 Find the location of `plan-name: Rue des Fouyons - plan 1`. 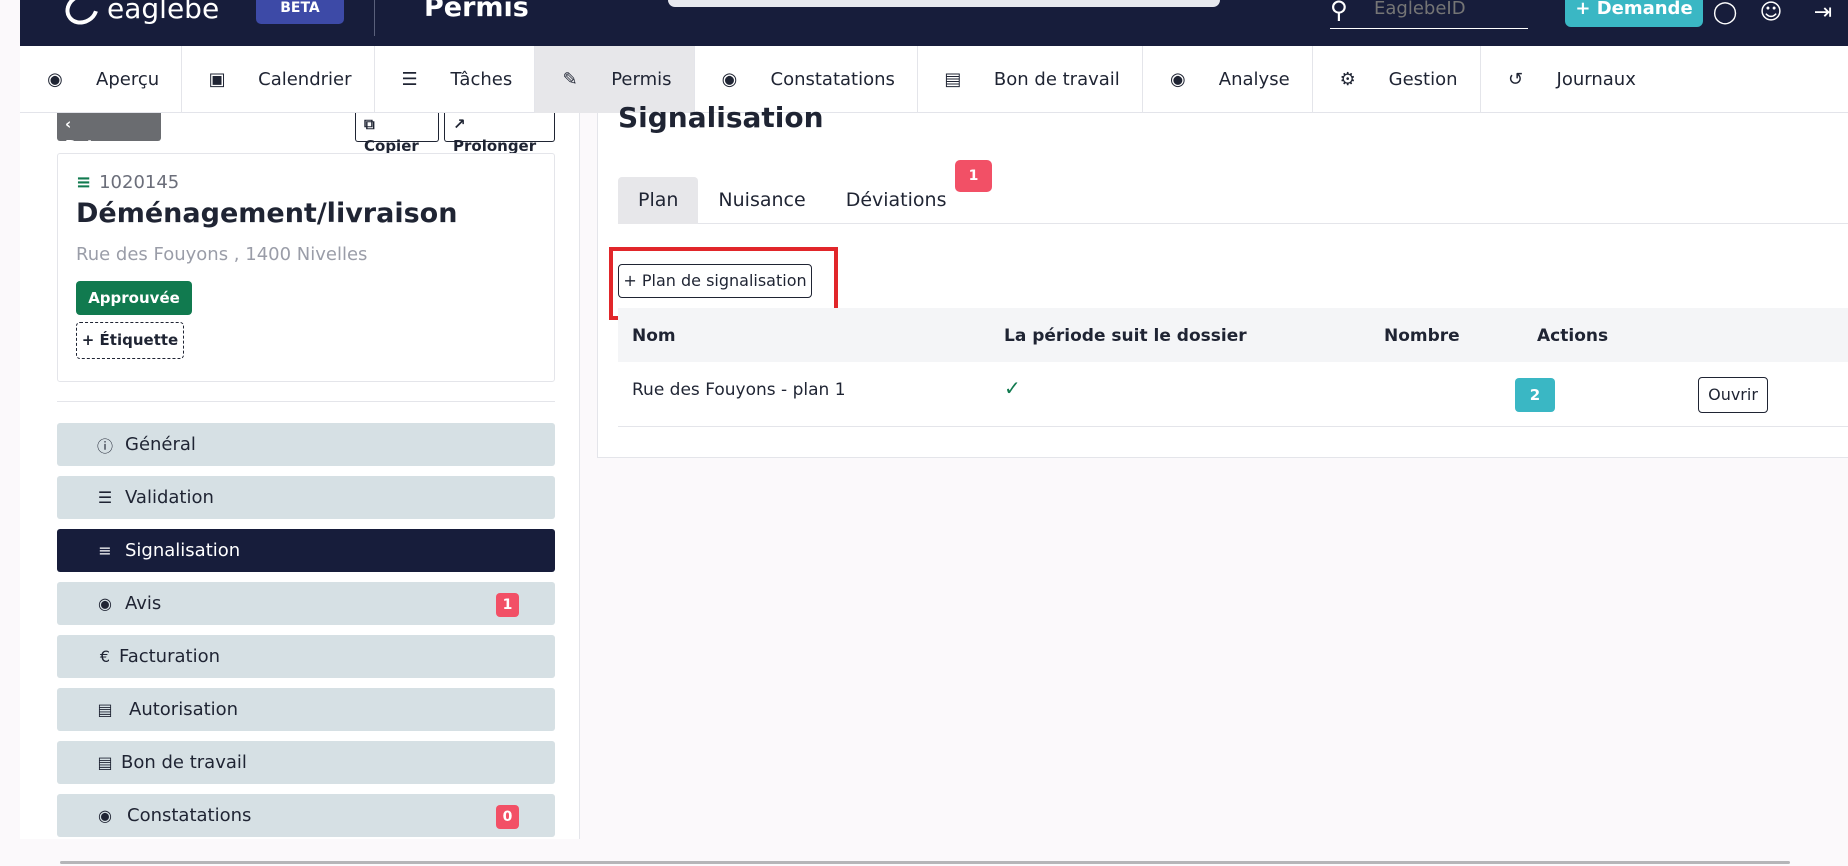

plan-name: Rue des Fouyons - plan 1 is located at coordinates (739, 390).